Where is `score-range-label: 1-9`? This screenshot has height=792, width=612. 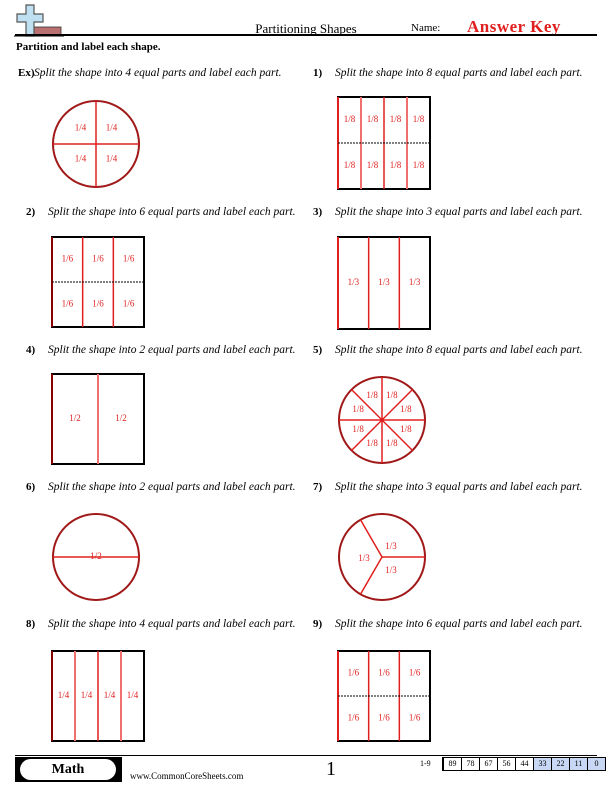 score-range-label: 1-9 is located at coordinates (425, 763).